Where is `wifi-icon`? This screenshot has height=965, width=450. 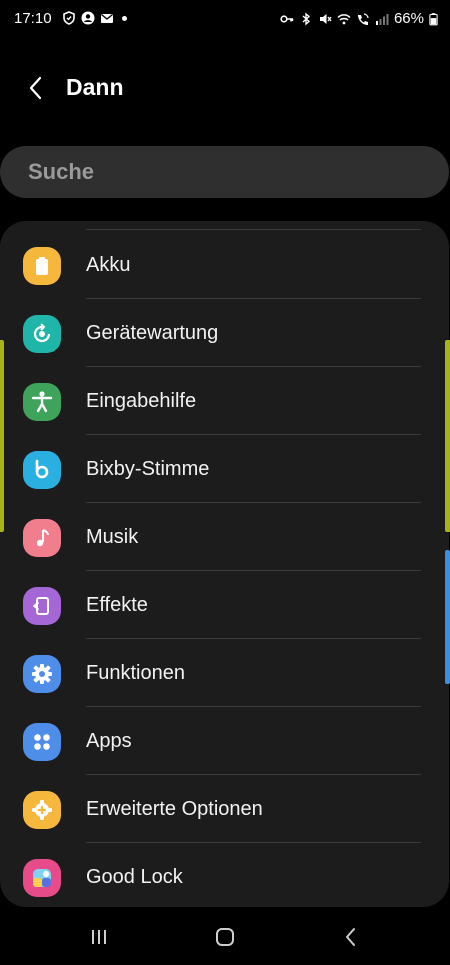
wifi-icon is located at coordinates (344, 18).